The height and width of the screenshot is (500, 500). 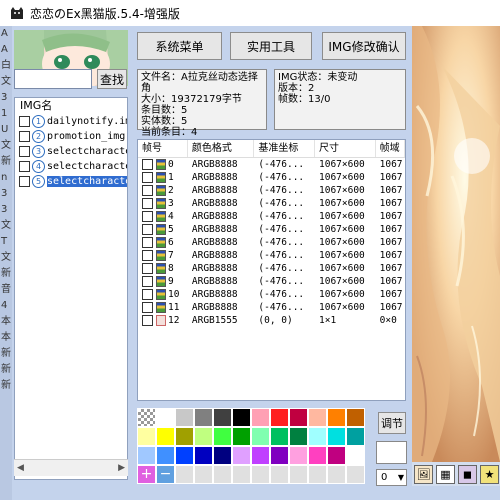 I want to click on adjust-button: 调节, so click(x=392, y=423).